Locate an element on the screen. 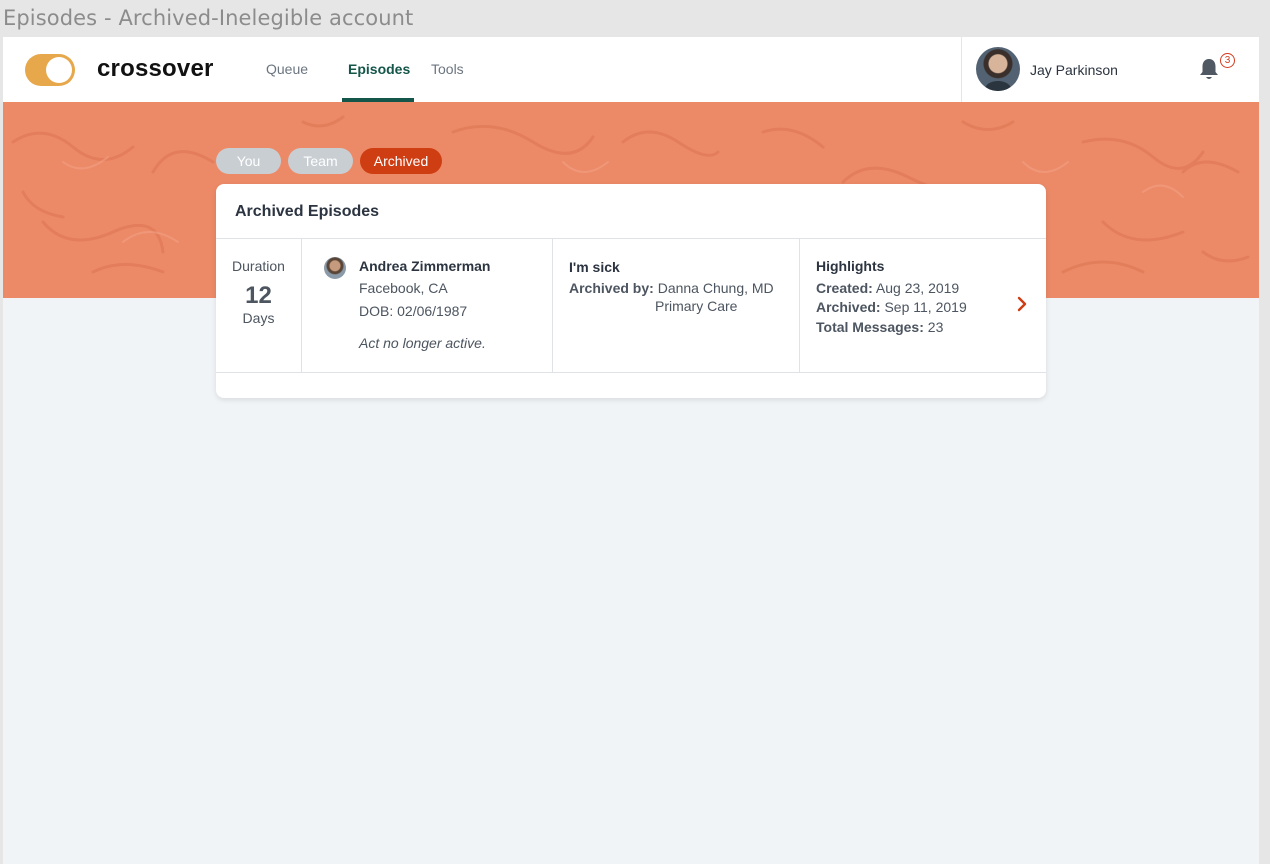 The width and height of the screenshot is (1270, 864). episode-reason: I'm sick is located at coordinates (594, 267).